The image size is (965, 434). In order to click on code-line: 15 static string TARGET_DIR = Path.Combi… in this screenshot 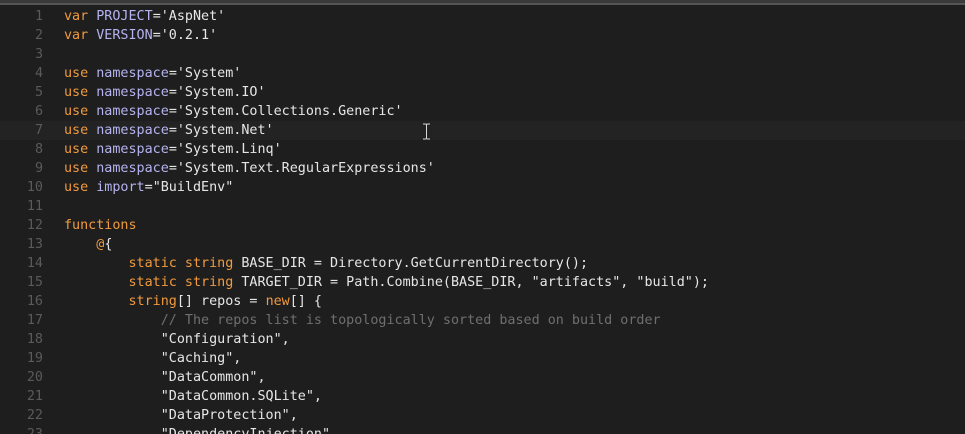, I will do `click(482, 282)`.